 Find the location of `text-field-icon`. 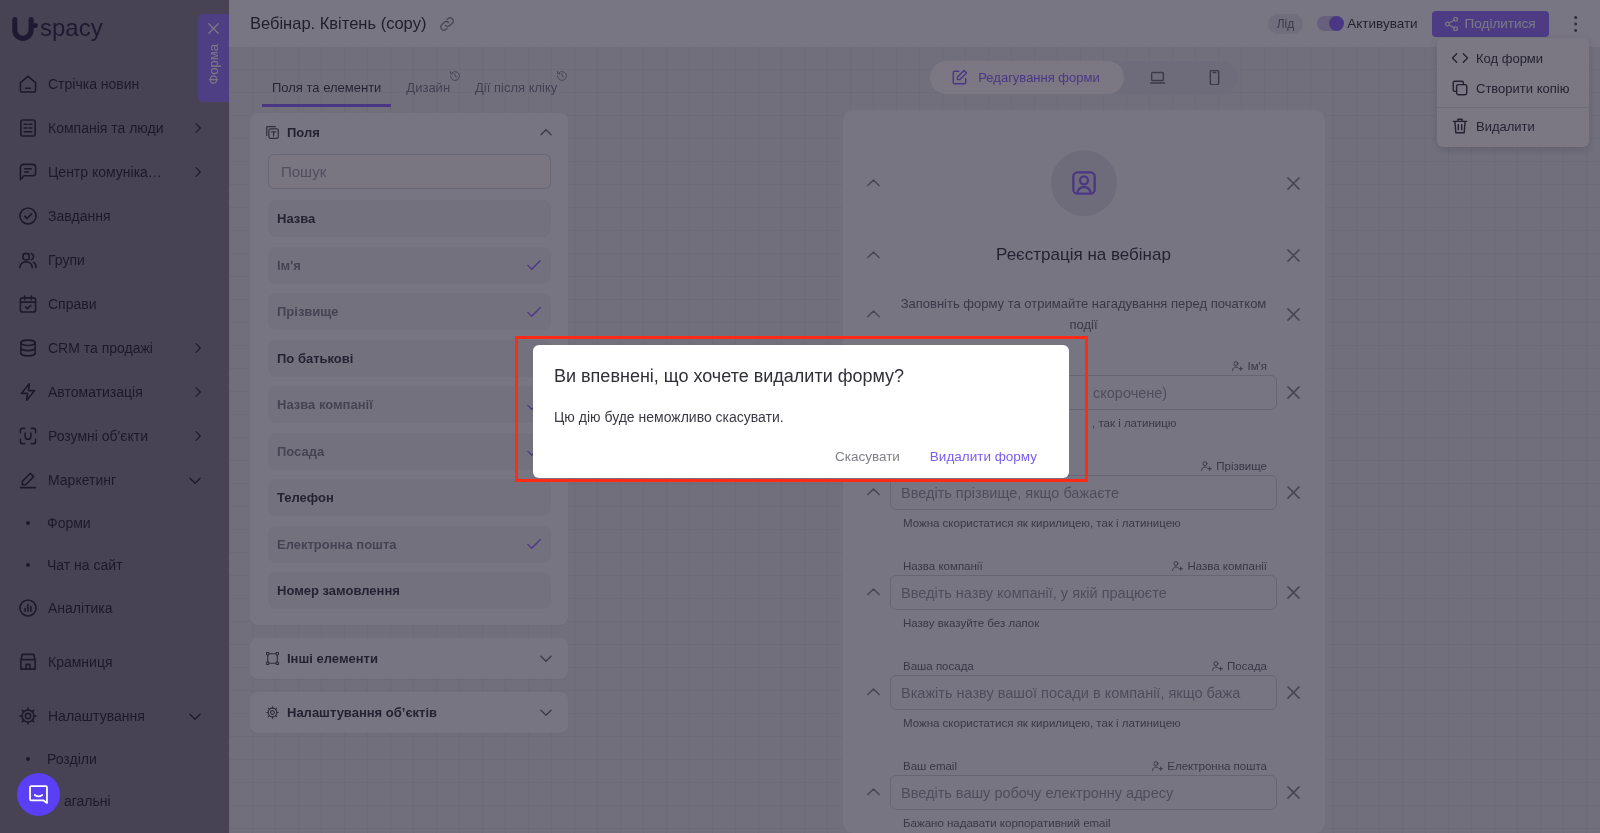

text-field-icon is located at coordinates (272, 132).